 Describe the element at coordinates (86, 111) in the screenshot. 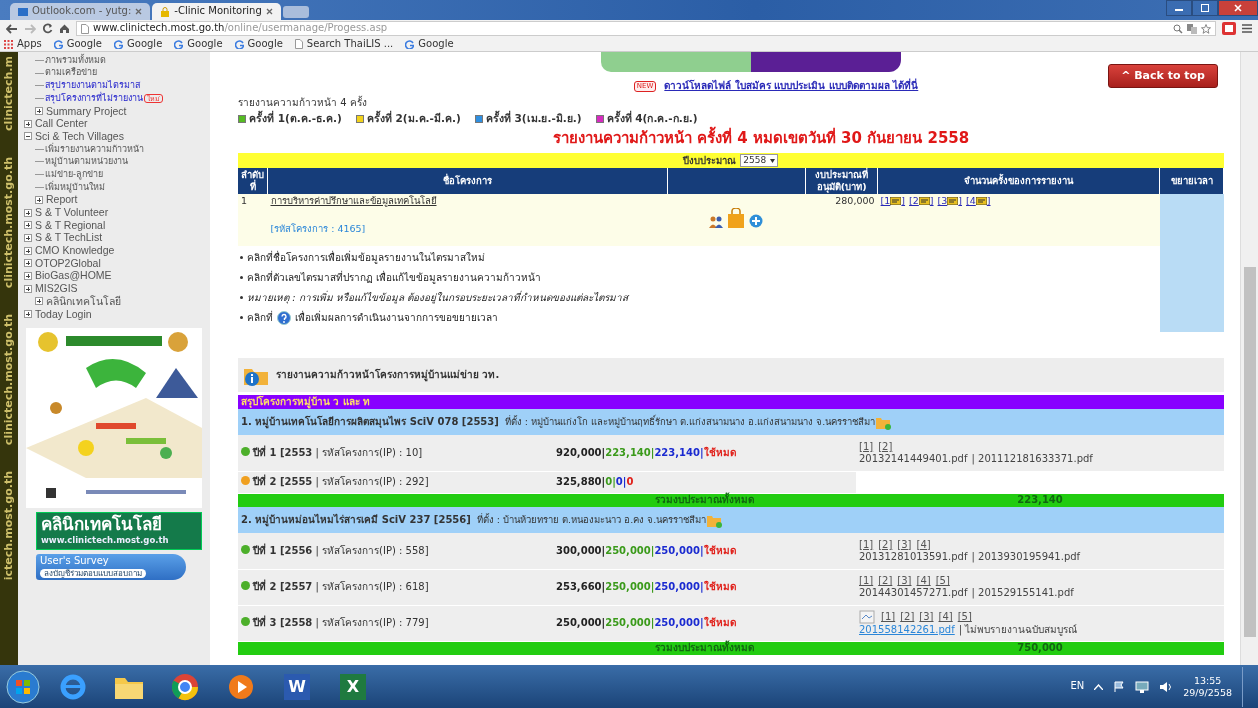

I see `tree-item: Summary Project` at that location.